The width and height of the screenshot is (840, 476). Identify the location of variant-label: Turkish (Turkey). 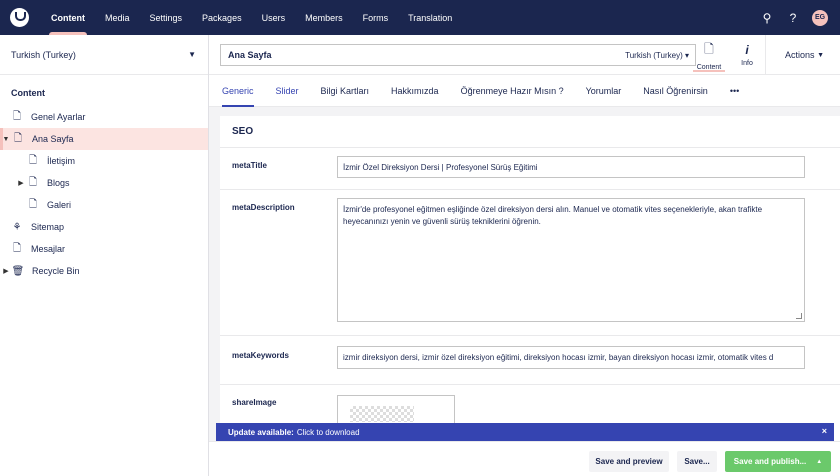
(654, 55).